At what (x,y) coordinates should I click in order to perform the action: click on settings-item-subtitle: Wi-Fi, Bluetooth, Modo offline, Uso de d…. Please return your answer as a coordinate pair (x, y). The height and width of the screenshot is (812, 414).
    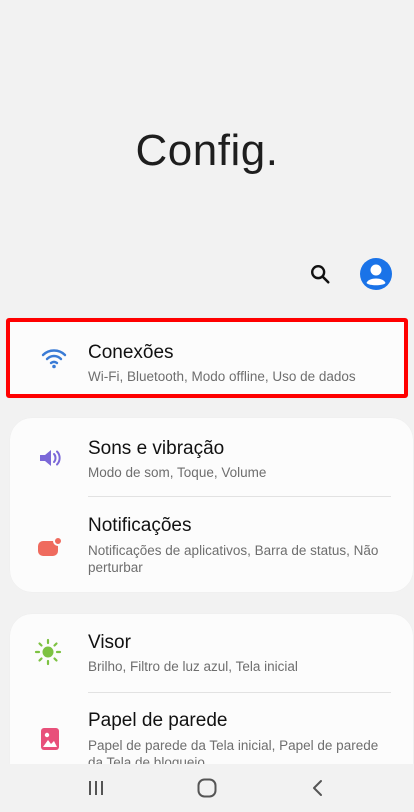
    Looking at the image, I should click on (222, 376).